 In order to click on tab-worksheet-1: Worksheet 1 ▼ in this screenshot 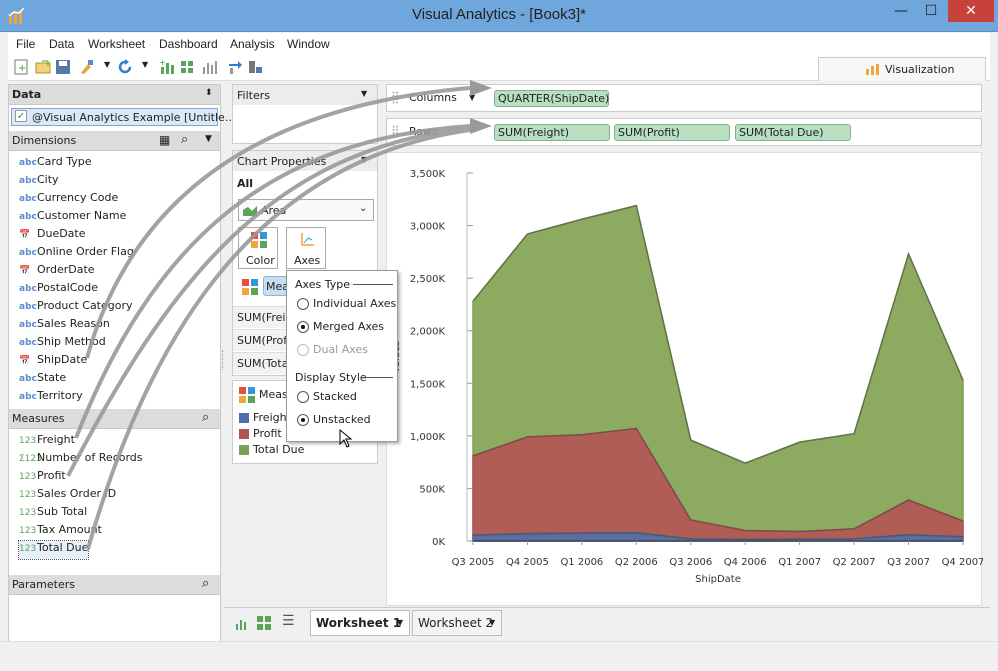, I will do `click(360, 623)`.